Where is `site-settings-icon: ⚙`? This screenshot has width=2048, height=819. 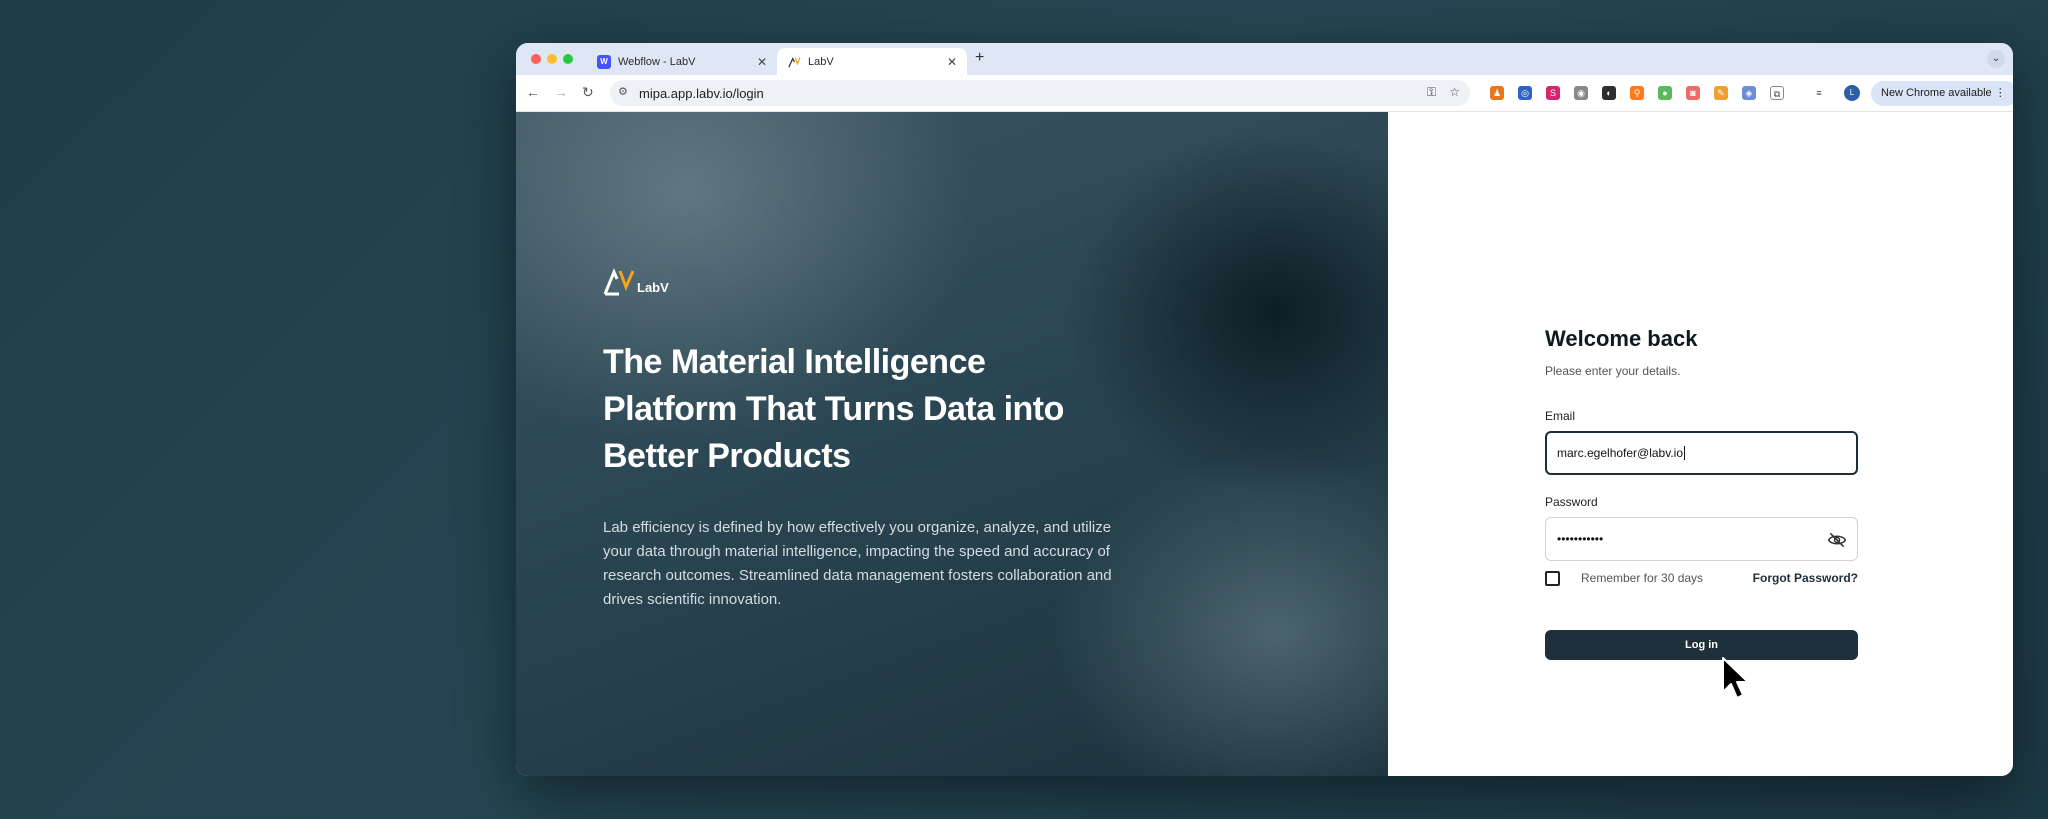
site-settings-icon: ⚙ is located at coordinates (623, 91).